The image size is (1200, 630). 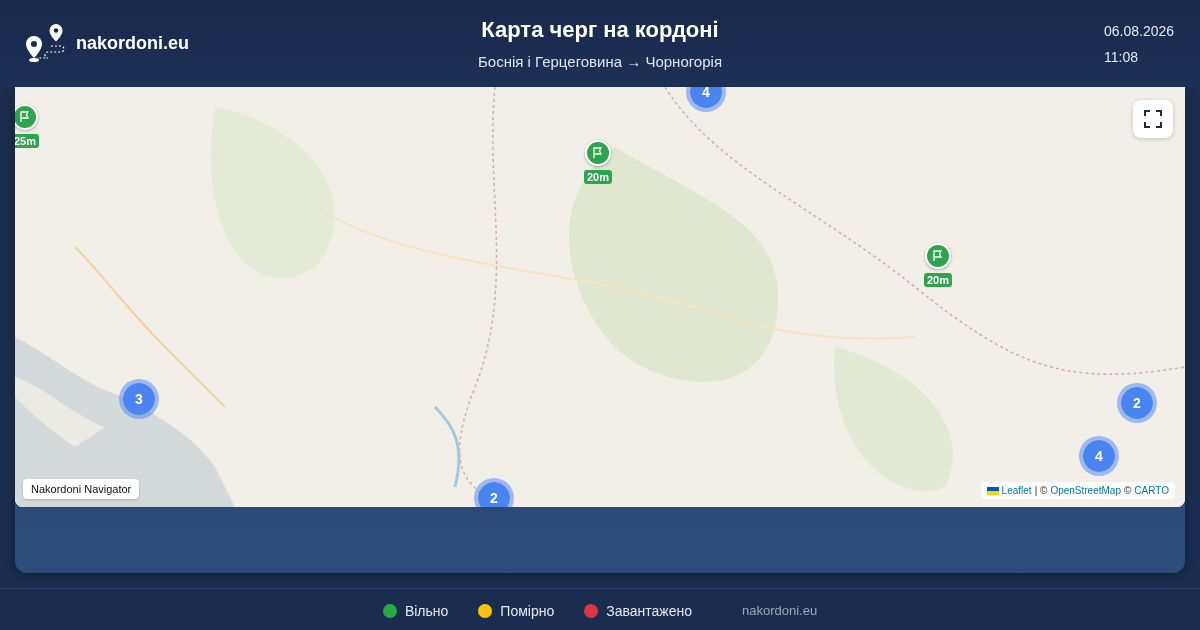 I want to click on footer-site-name: nakordoni.eu, so click(x=779, y=610).